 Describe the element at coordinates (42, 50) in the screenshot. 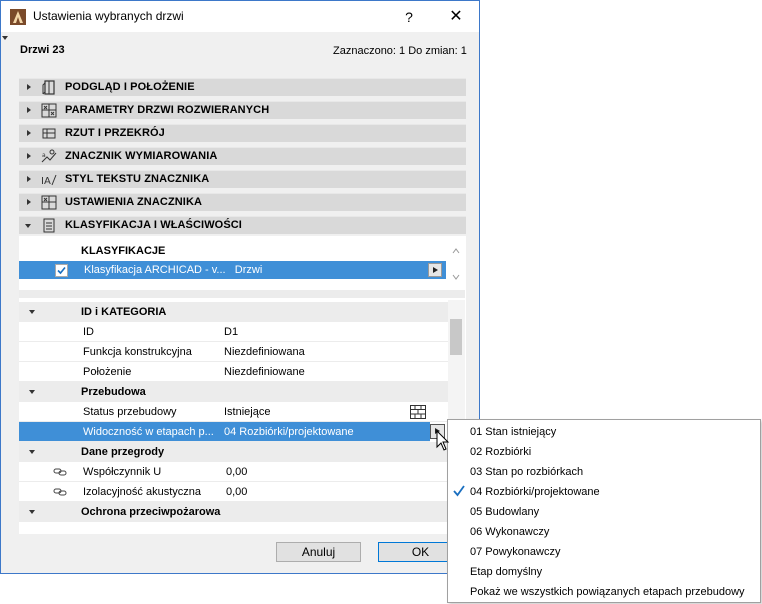

I see `element-name: Drzwi 23` at that location.